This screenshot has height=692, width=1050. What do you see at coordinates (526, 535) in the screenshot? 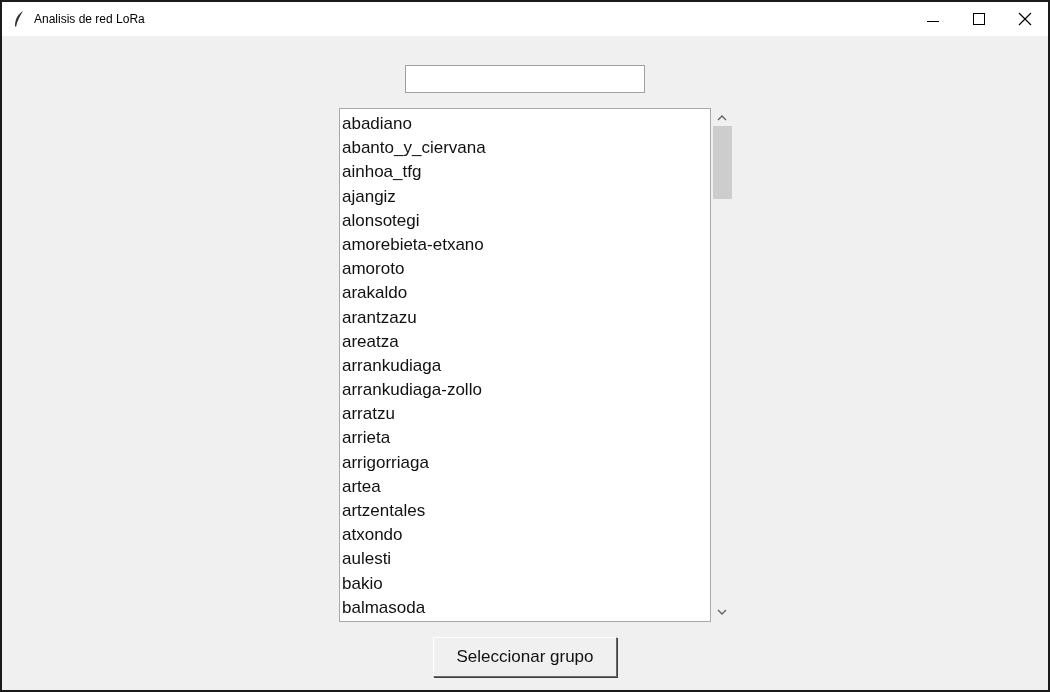
I see `list-item: atxondo` at bounding box center [526, 535].